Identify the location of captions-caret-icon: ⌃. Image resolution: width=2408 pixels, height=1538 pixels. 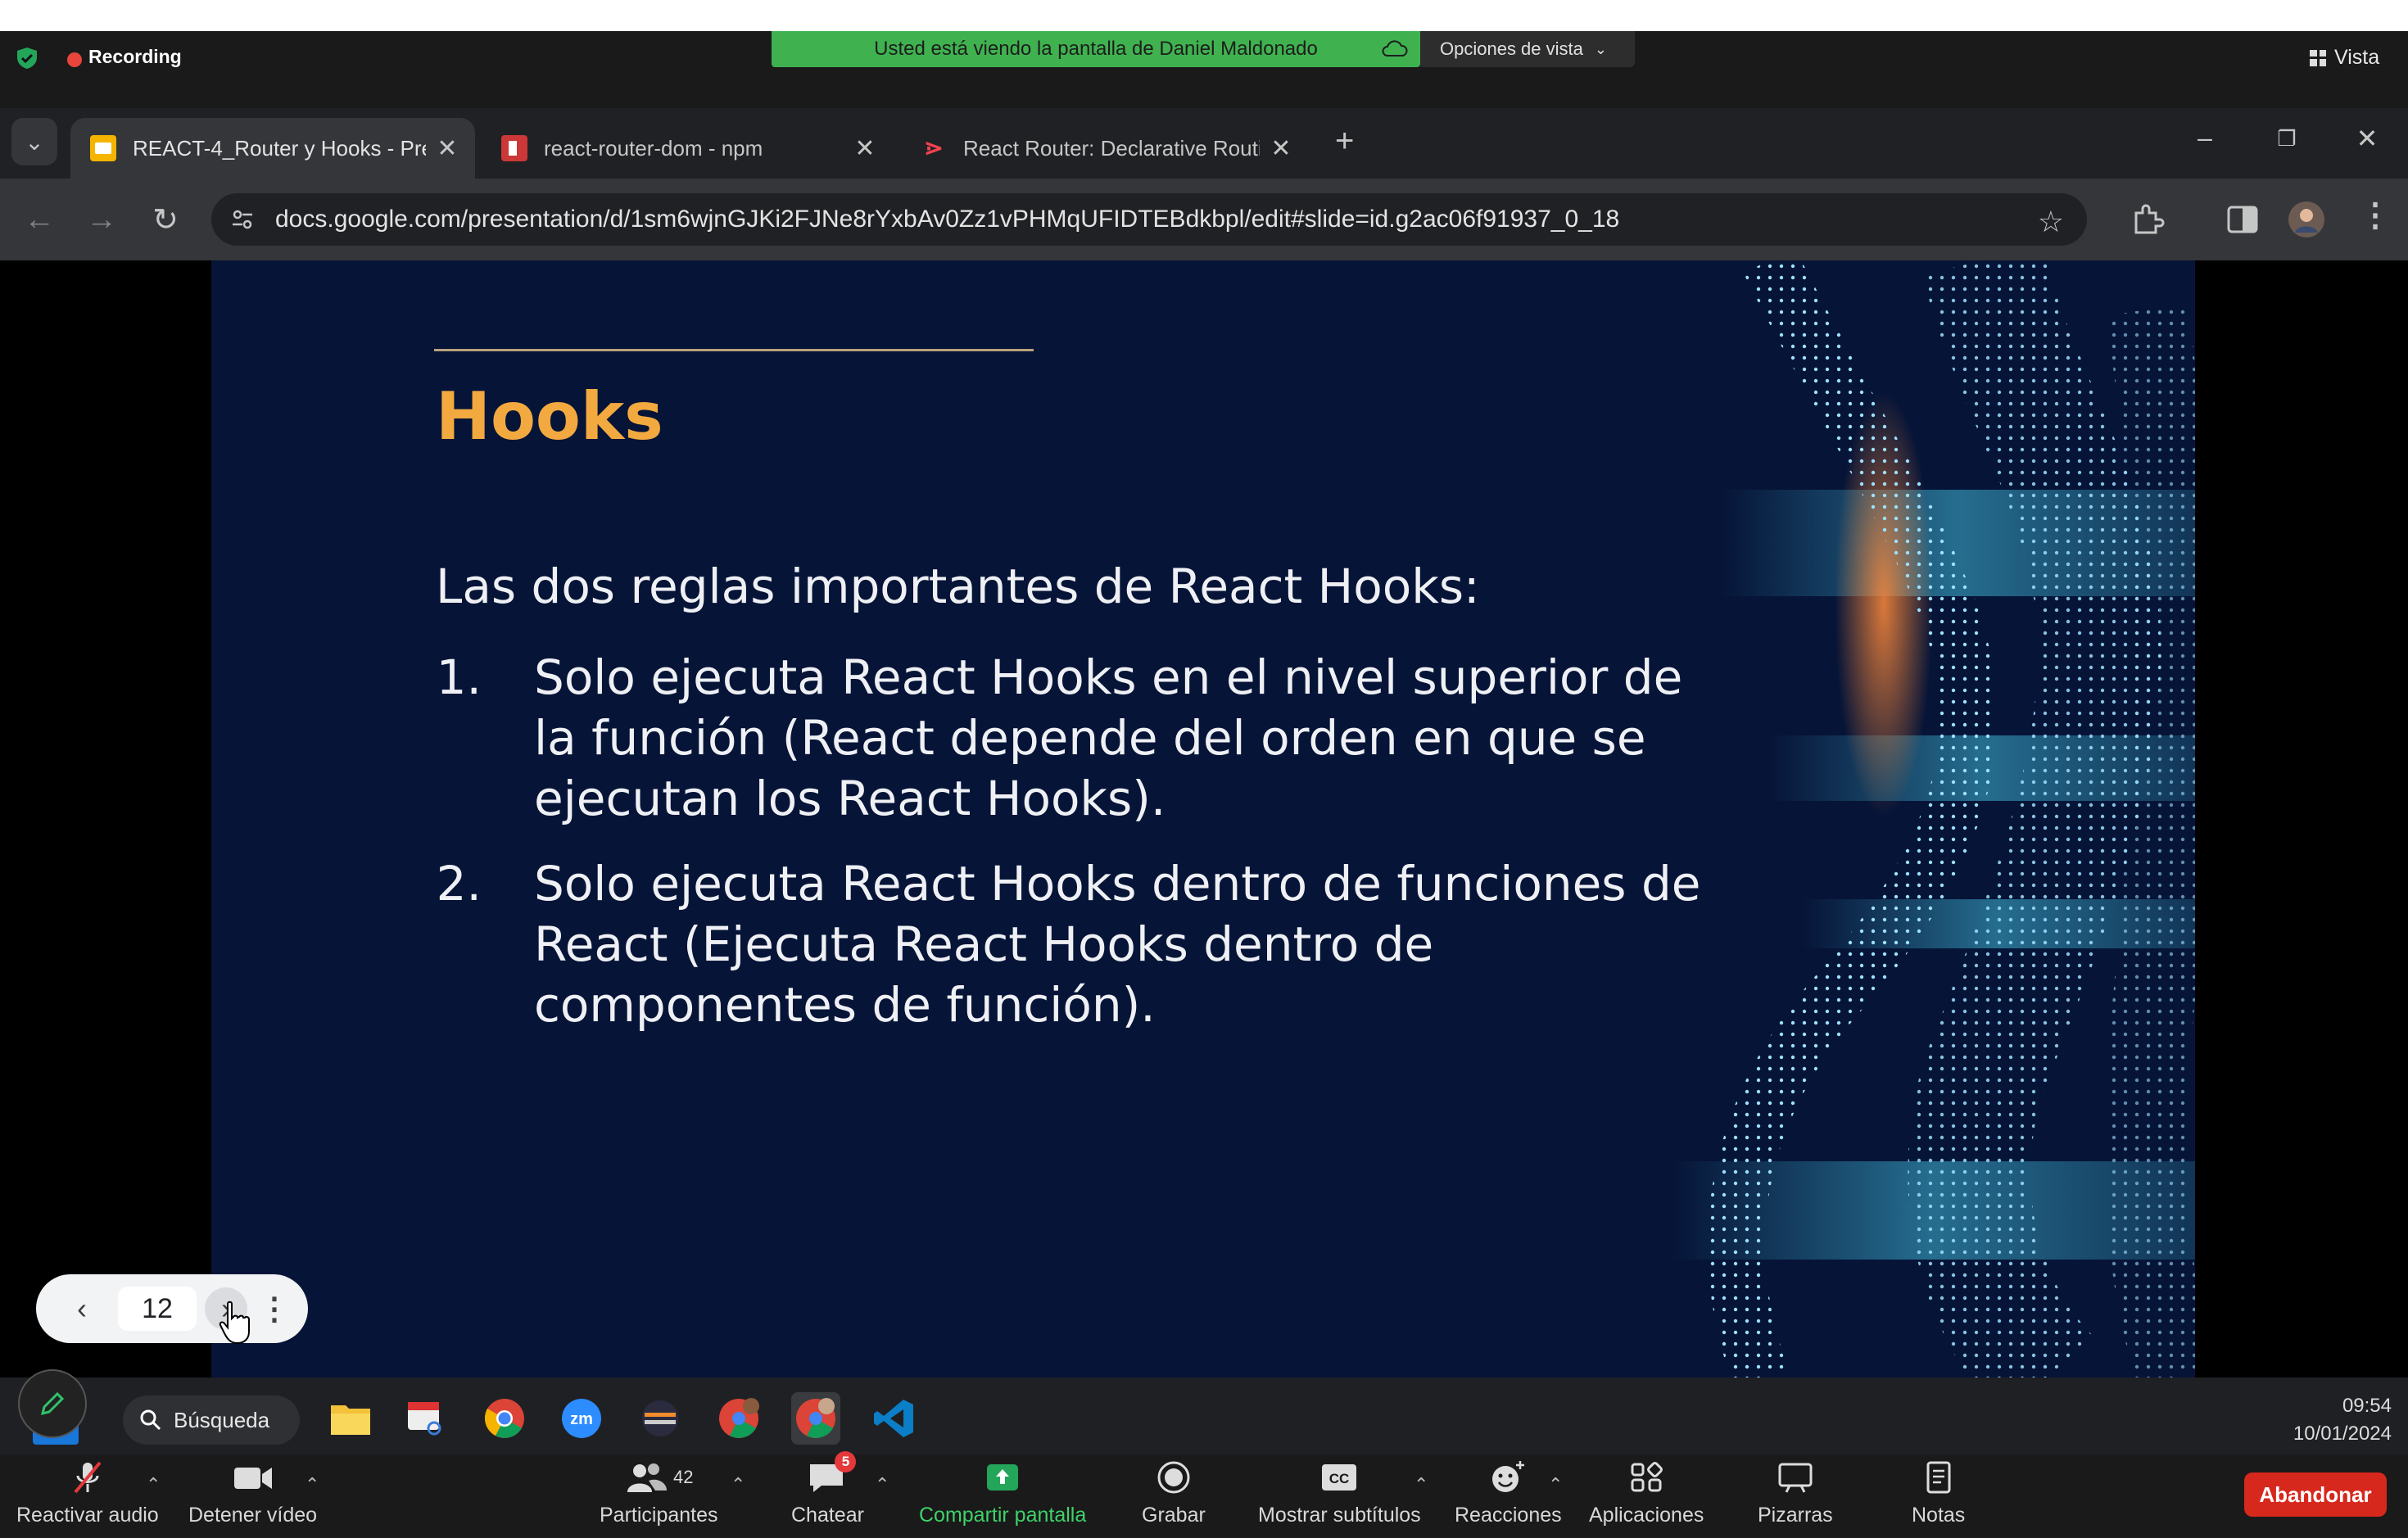
(1421, 1484).